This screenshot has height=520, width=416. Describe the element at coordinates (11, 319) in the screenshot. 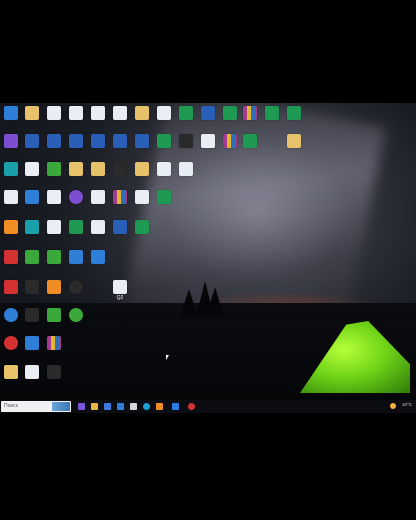

I see `desktop-icon-telegram` at that location.